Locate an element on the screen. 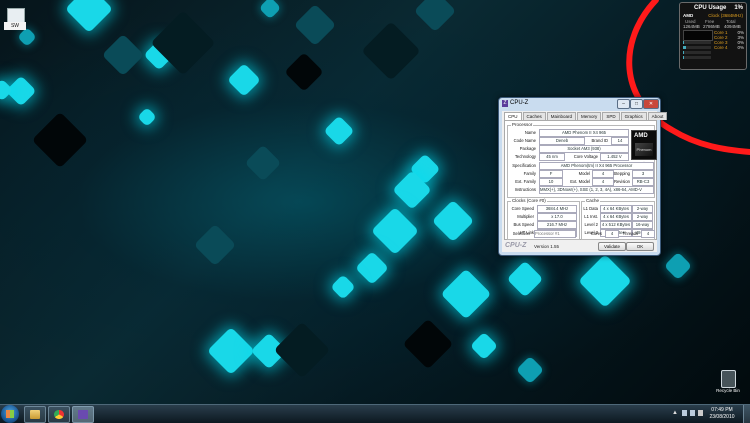 The image size is (750, 423). tab-memory: Memory is located at coordinates (589, 116).